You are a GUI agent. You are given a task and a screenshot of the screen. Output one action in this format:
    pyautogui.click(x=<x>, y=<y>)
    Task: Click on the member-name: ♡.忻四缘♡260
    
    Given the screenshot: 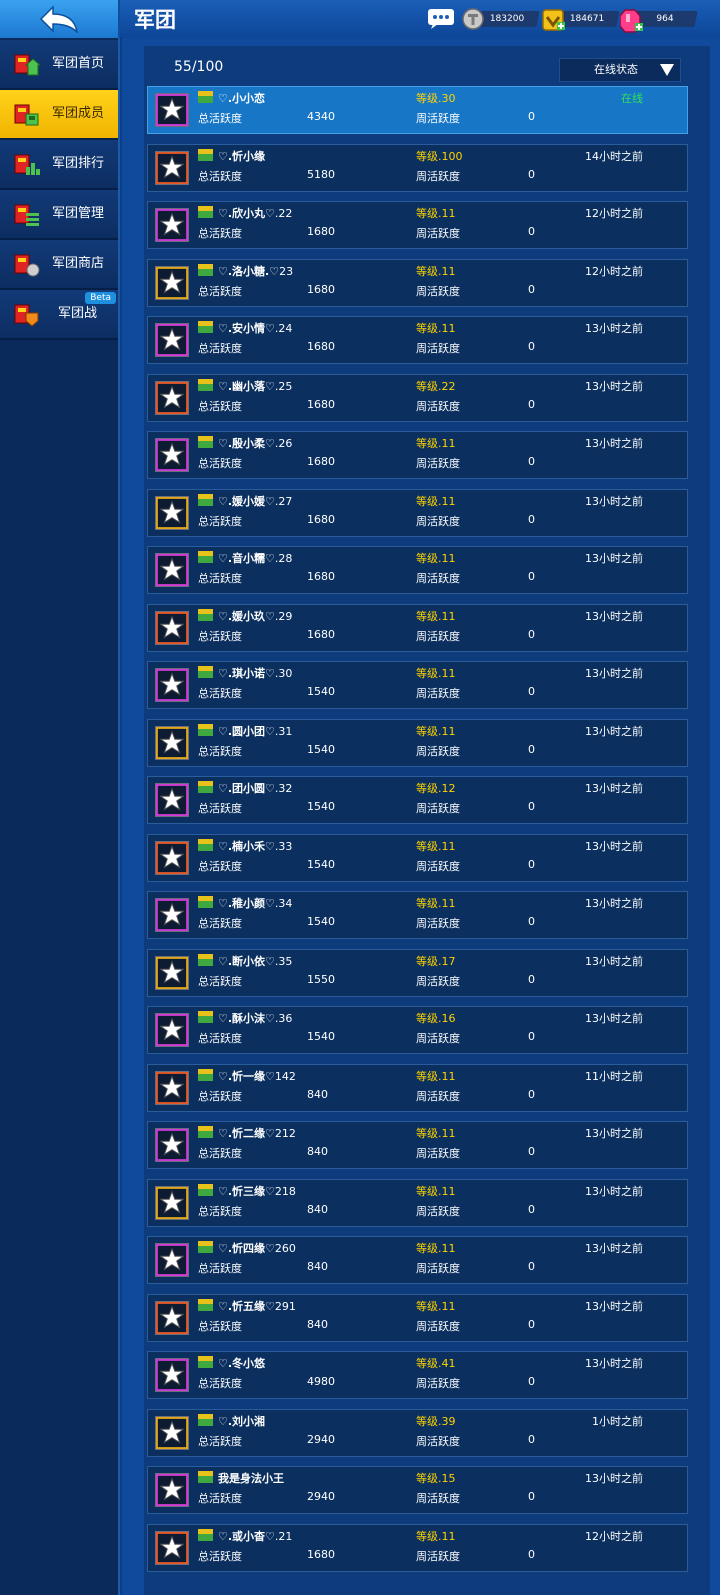 What is the action you would take?
    pyautogui.click(x=257, y=1248)
    